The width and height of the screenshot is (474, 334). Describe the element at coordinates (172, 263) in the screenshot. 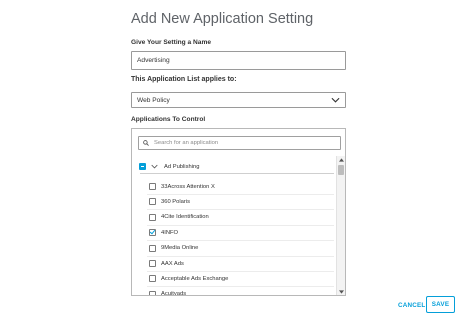

I see `item-label: AAX Ads` at that location.